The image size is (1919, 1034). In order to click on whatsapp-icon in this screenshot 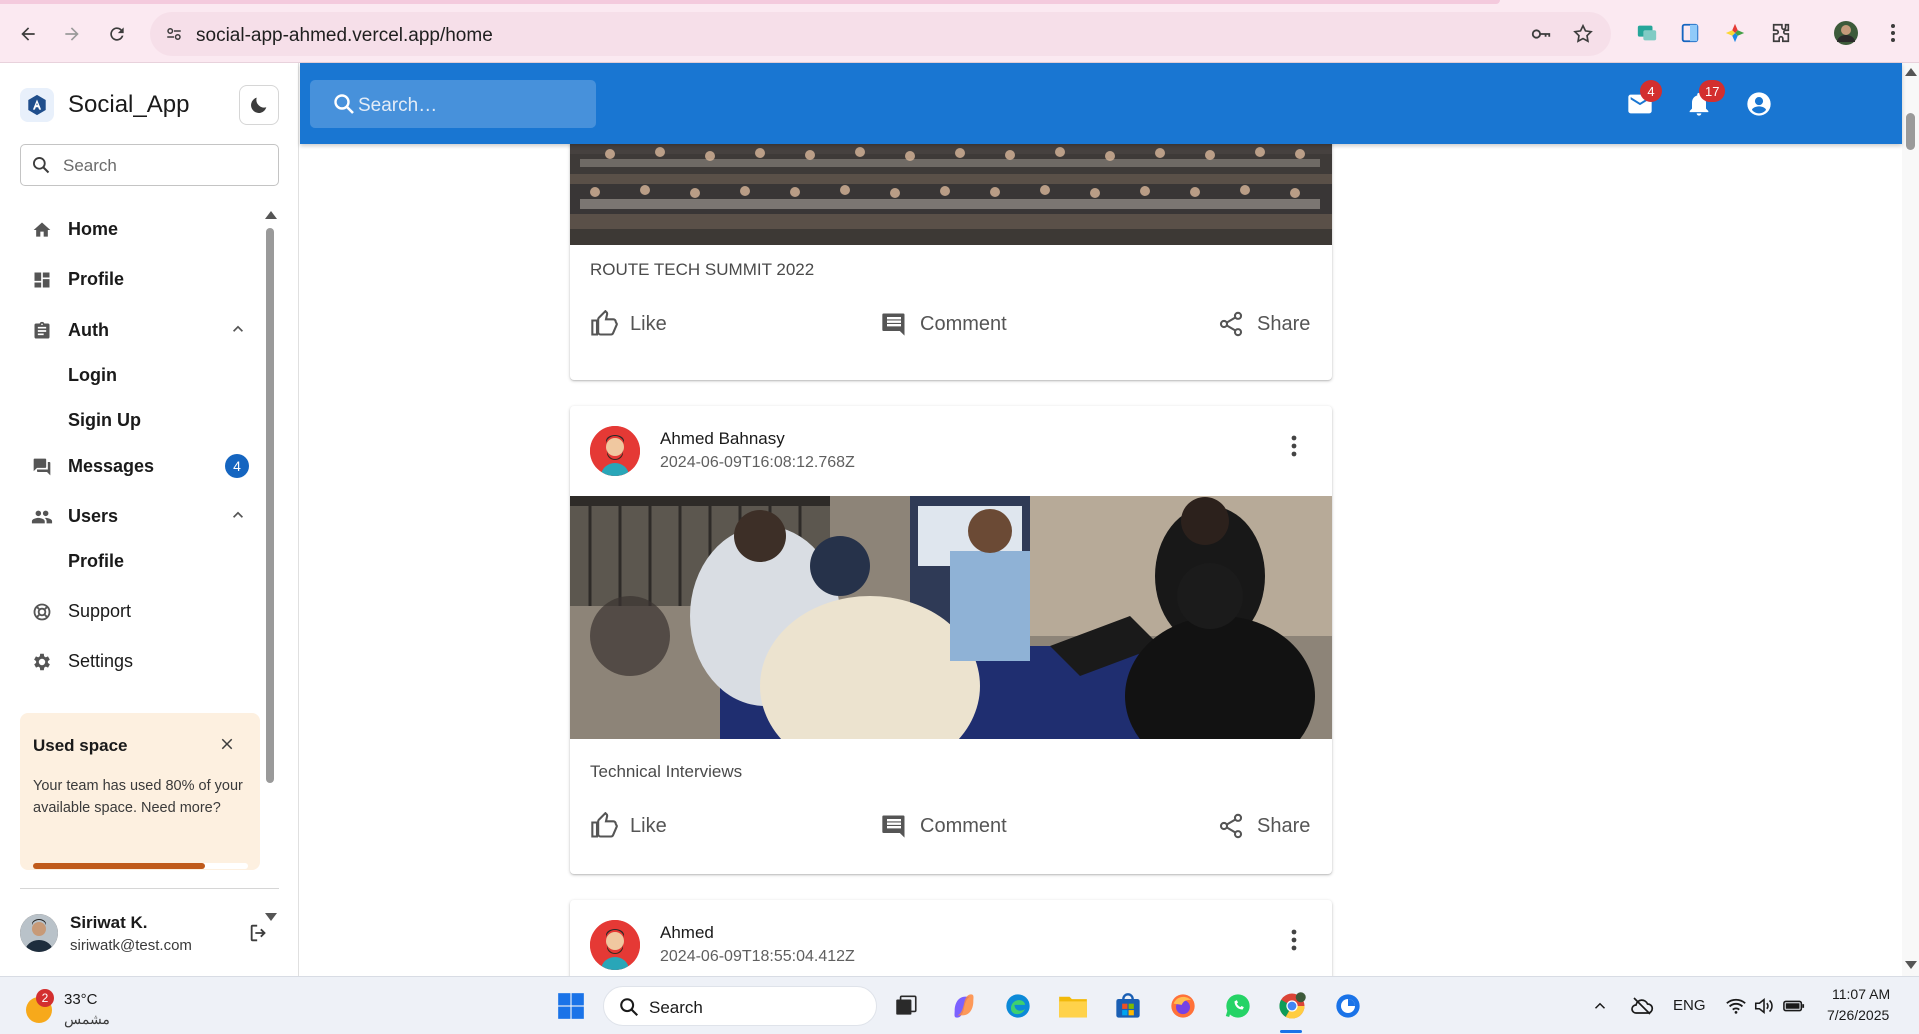, I will do `click(1238, 1006)`.